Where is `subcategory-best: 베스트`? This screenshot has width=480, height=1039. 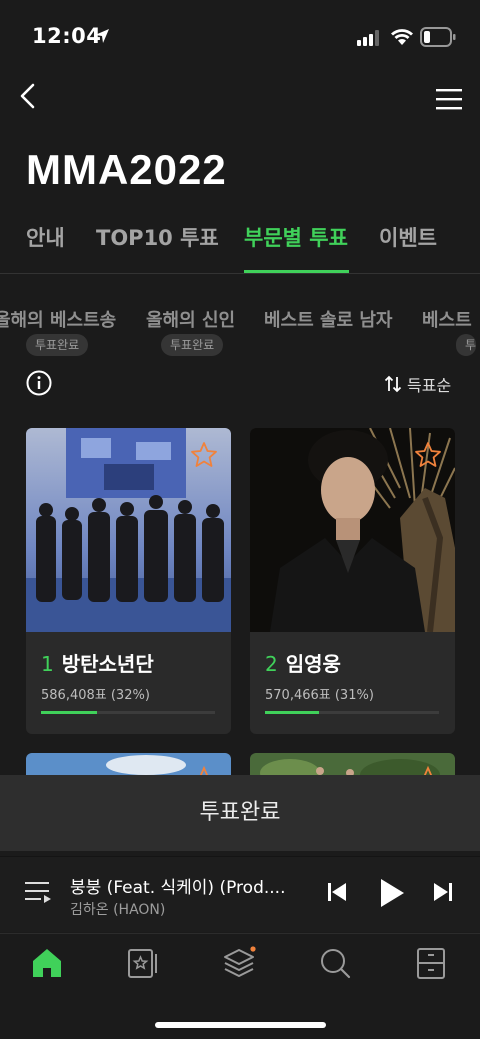
subcategory-best: 베스트 is located at coordinates (447, 319).